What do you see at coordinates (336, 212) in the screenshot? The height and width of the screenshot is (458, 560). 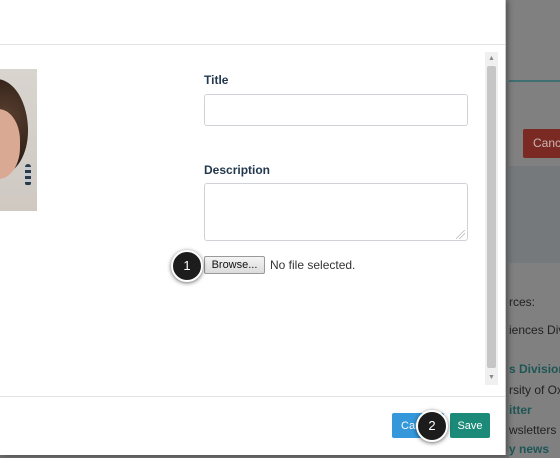 I see `description-textarea` at bounding box center [336, 212].